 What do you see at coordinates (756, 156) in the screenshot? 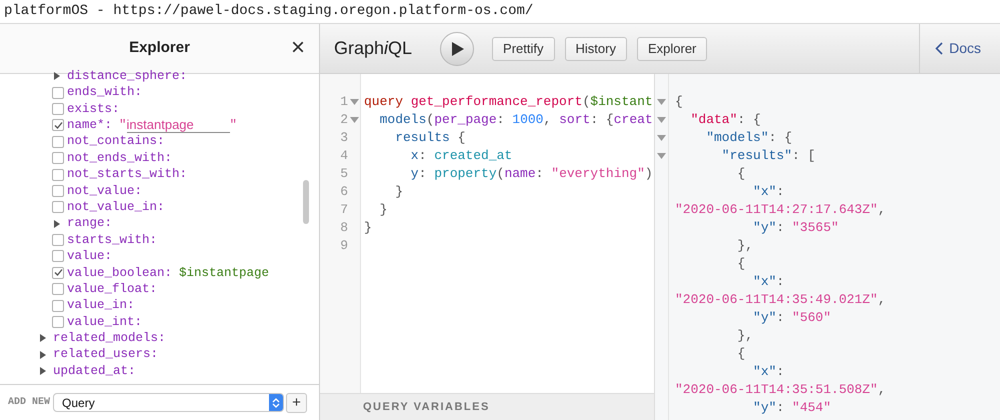
I see `code-token: "results"` at bounding box center [756, 156].